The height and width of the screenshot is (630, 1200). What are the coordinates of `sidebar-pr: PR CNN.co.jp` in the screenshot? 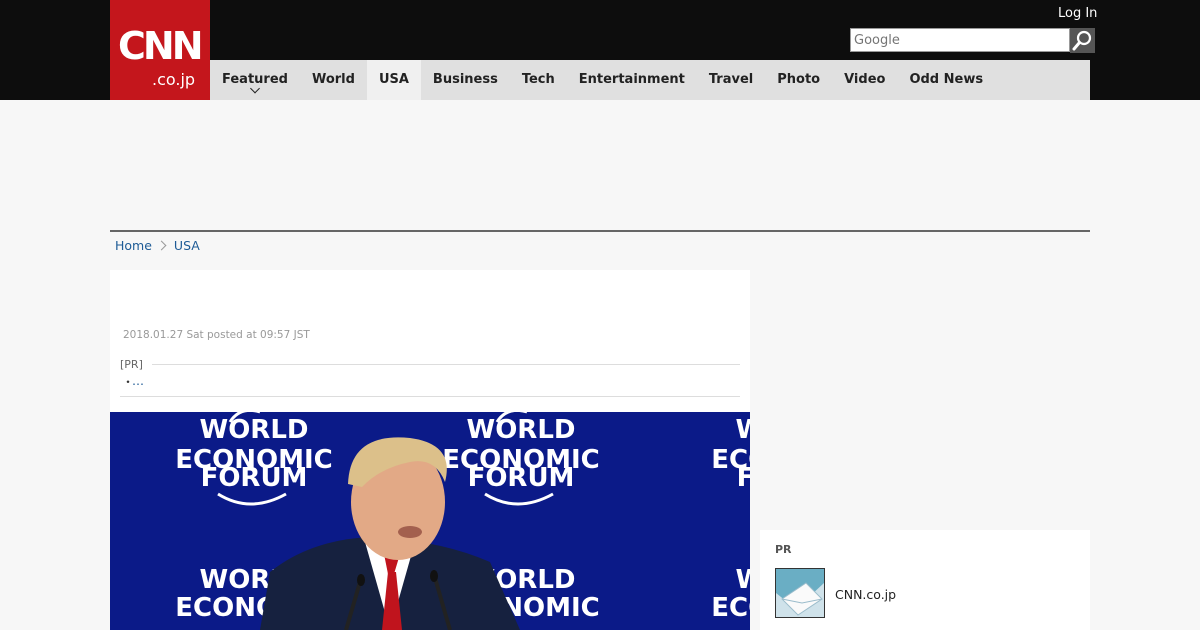 It's located at (925, 580).